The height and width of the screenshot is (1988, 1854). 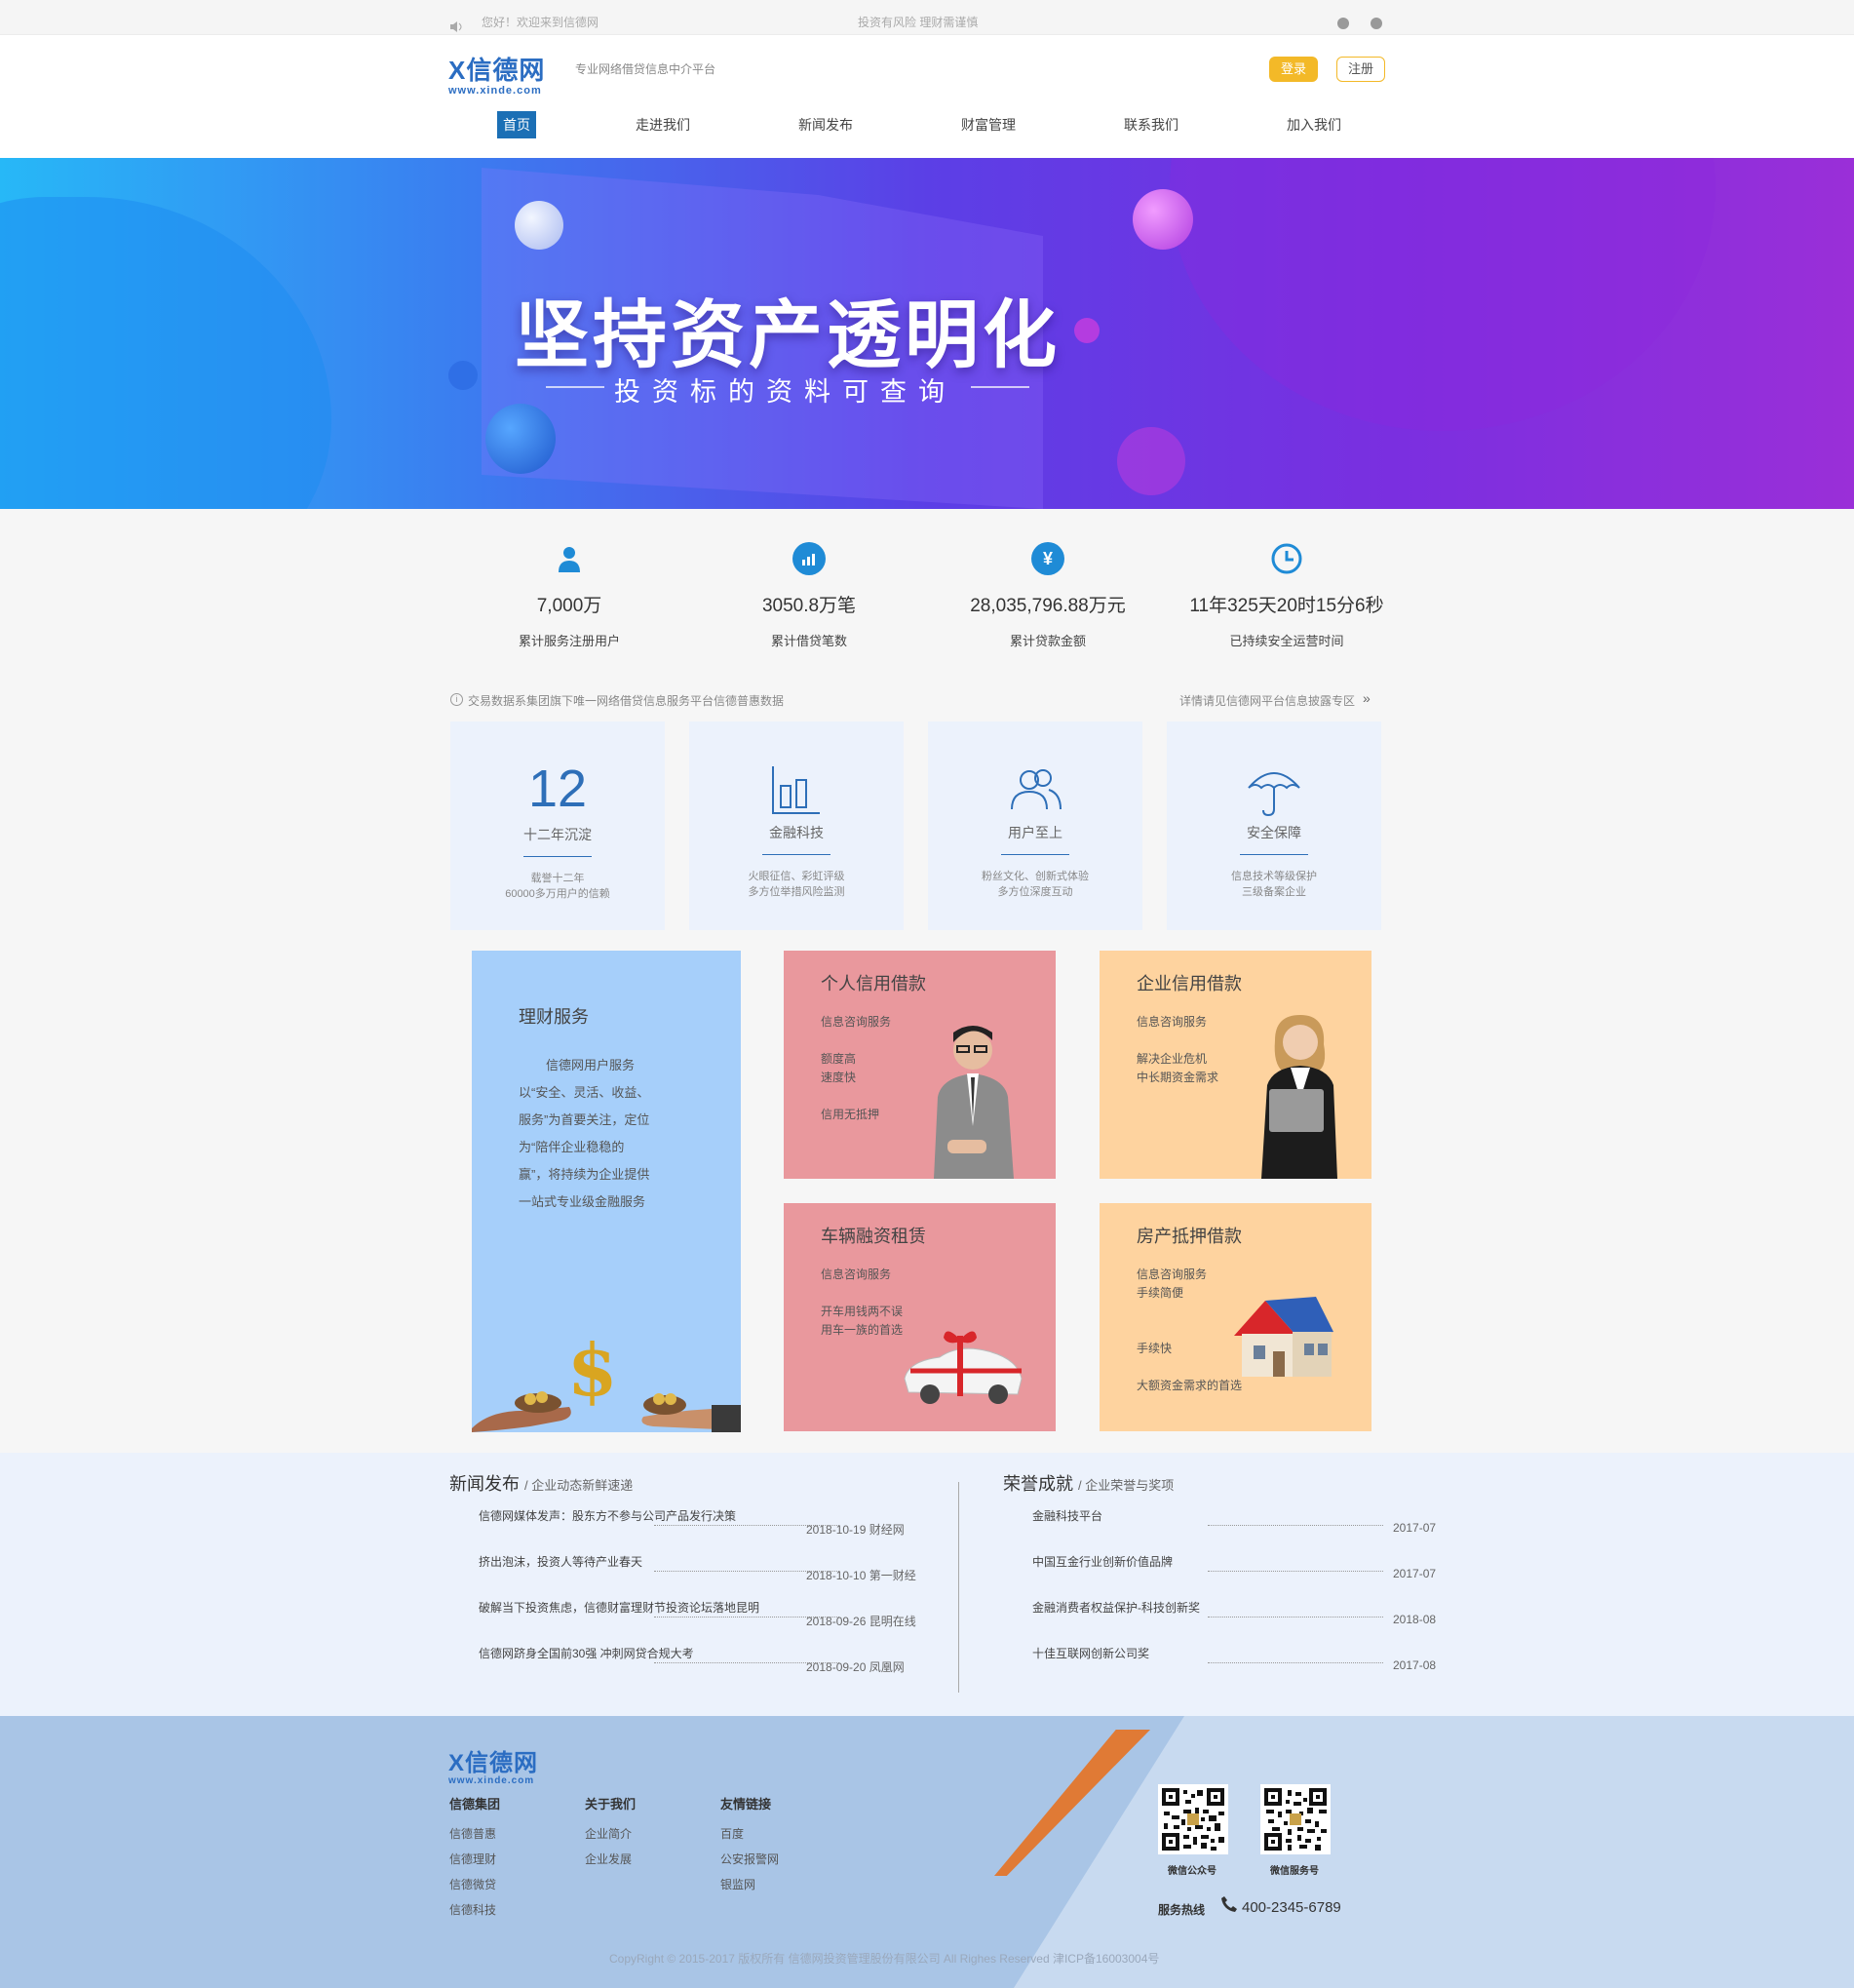 What do you see at coordinates (1227, 1664) in the screenshot?
I see `honor-item: 十佳互联网创新公司奖 2017-08` at bounding box center [1227, 1664].